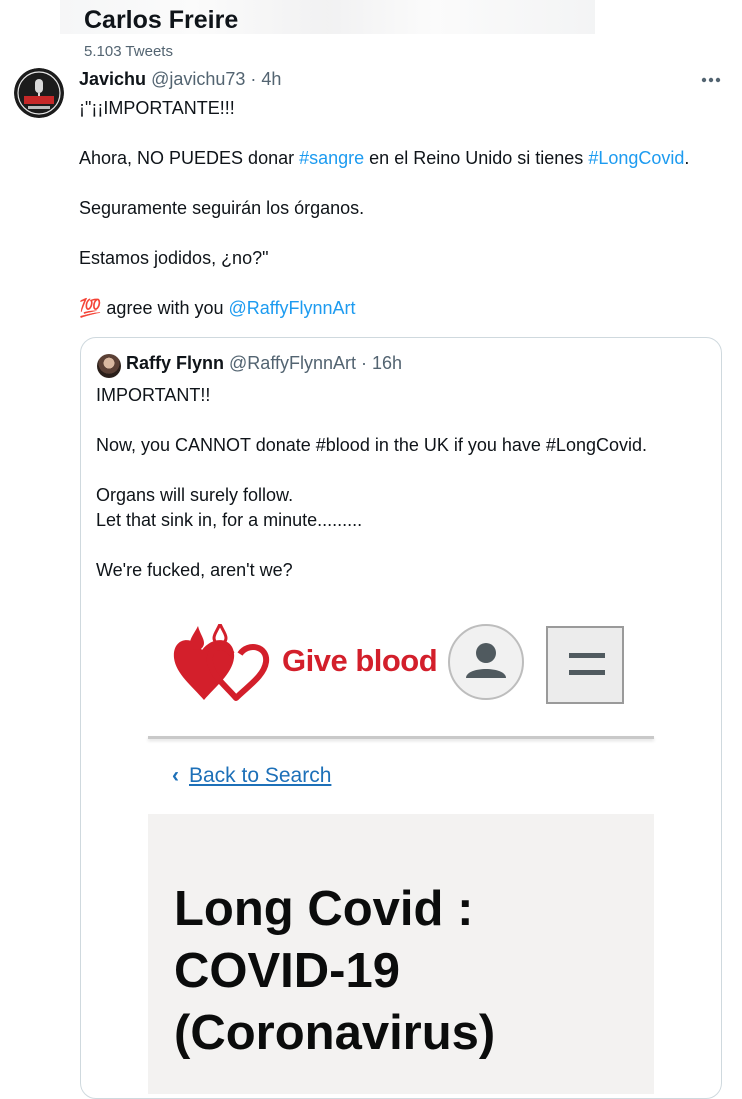 The width and height of the screenshot is (742, 1099). What do you see at coordinates (260, 775) in the screenshot?
I see `back-to-search-label: Back to Search` at bounding box center [260, 775].